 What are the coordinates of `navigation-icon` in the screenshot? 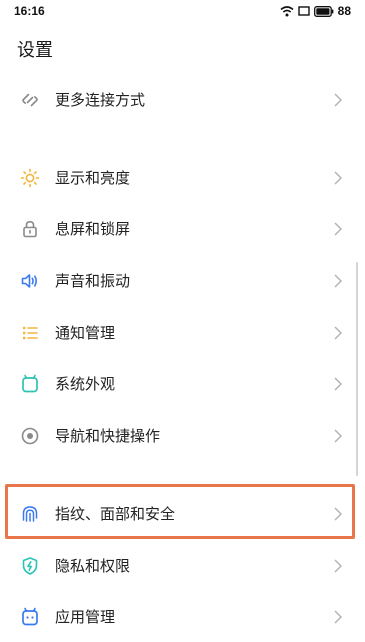 It's located at (30, 436).